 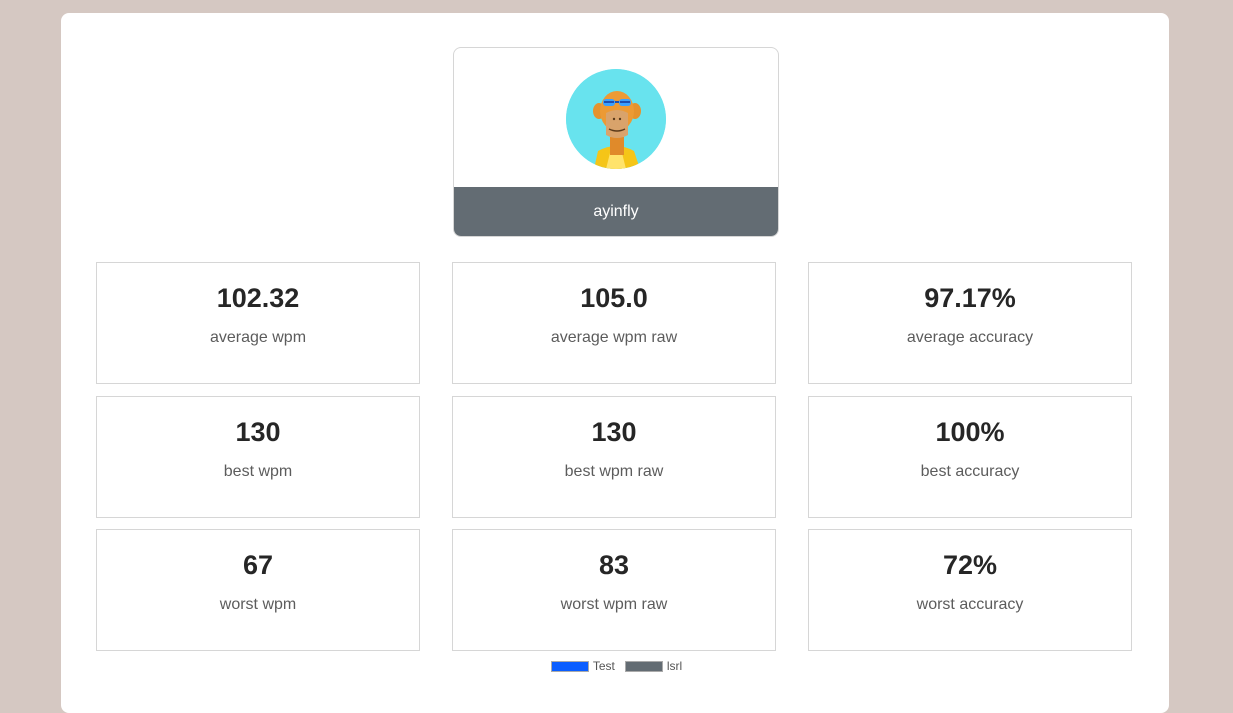 What do you see at coordinates (614, 565) in the screenshot?
I see `stat-value: 83` at bounding box center [614, 565].